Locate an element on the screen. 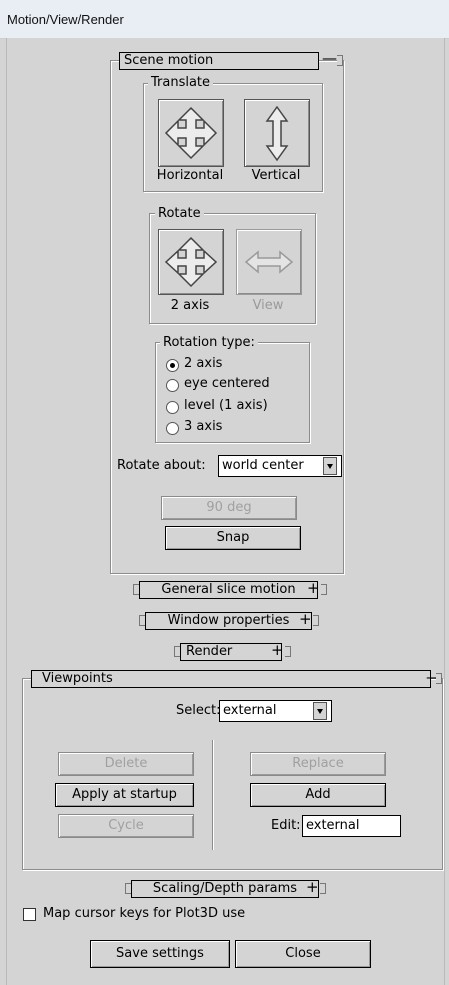 Image resolution: width=449 pixels, height=985 pixels. translate-horizontal-button is located at coordinates (191, 133).